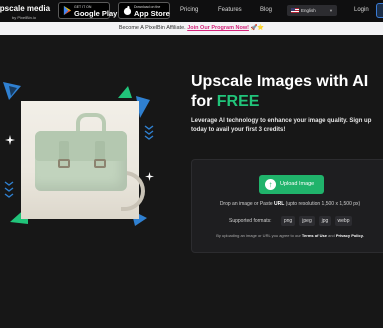 The height and width of the screenshot is (328, 383). What do you see at coordinates (270, 184) in the screenshot?
I see `upload-icon: ↑` at bounding box center [270, 184].